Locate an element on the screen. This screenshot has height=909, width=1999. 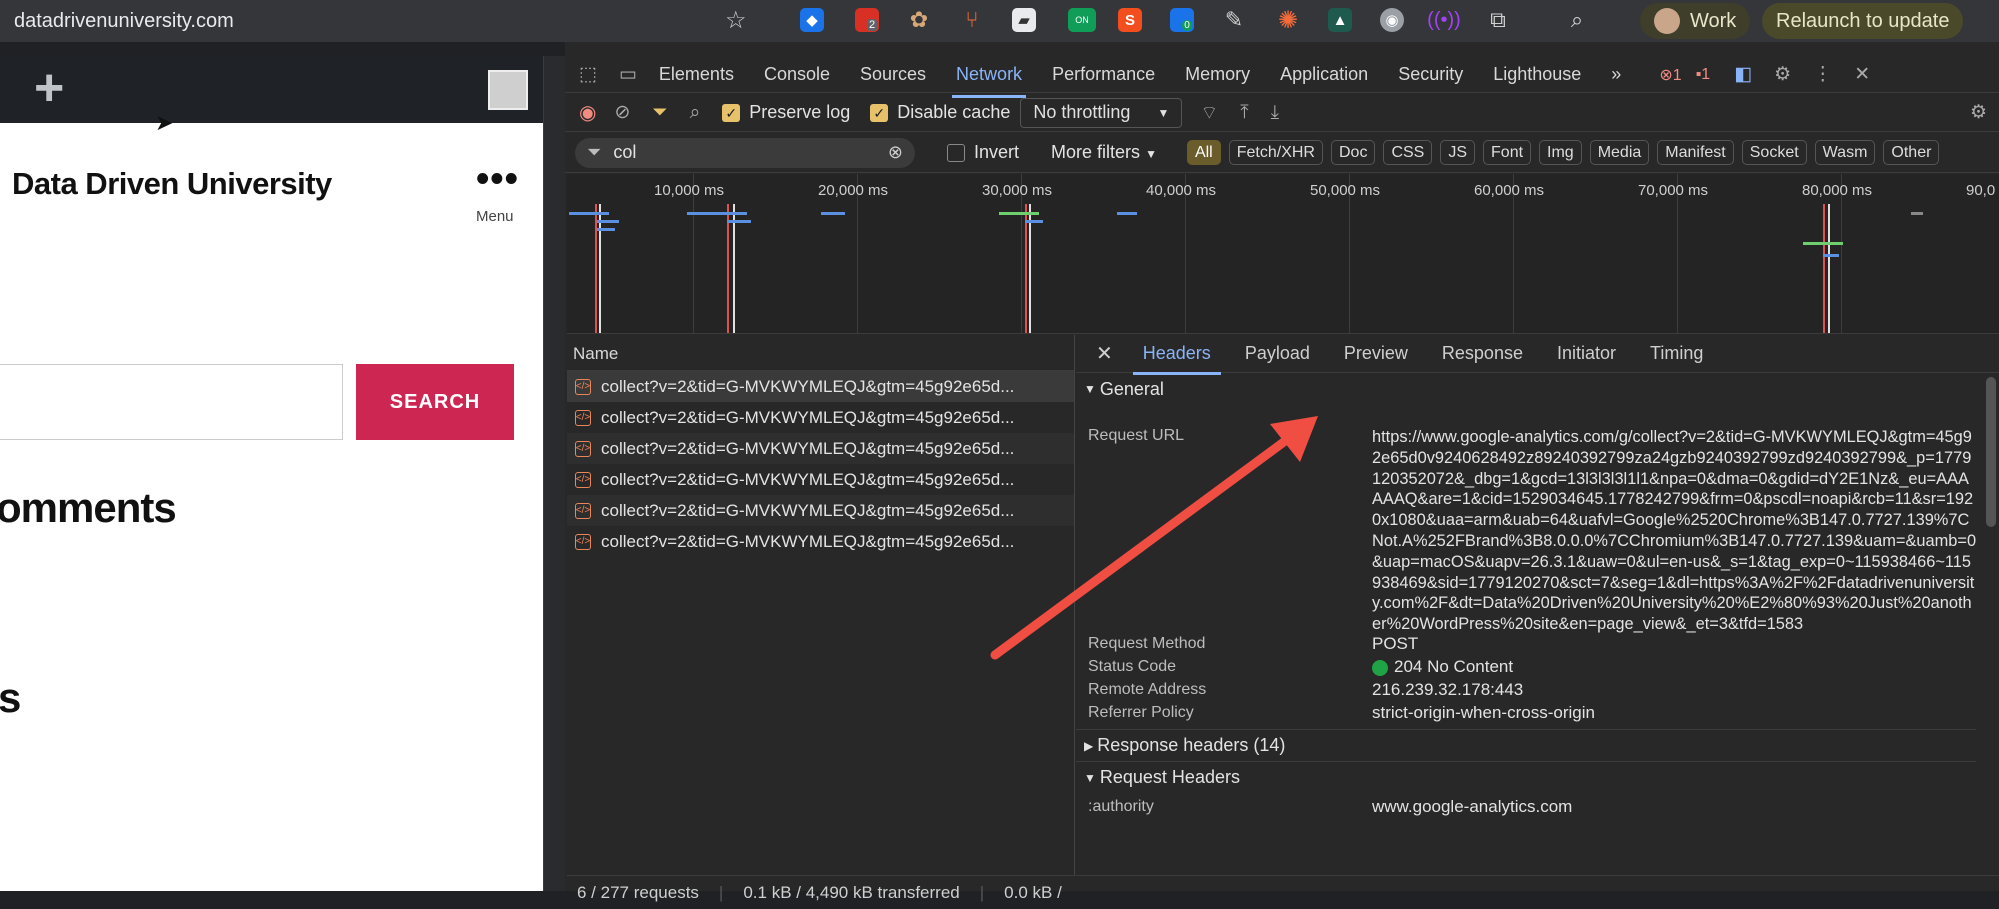
s-extension-icon: S is located at coordinates (1130, 20).